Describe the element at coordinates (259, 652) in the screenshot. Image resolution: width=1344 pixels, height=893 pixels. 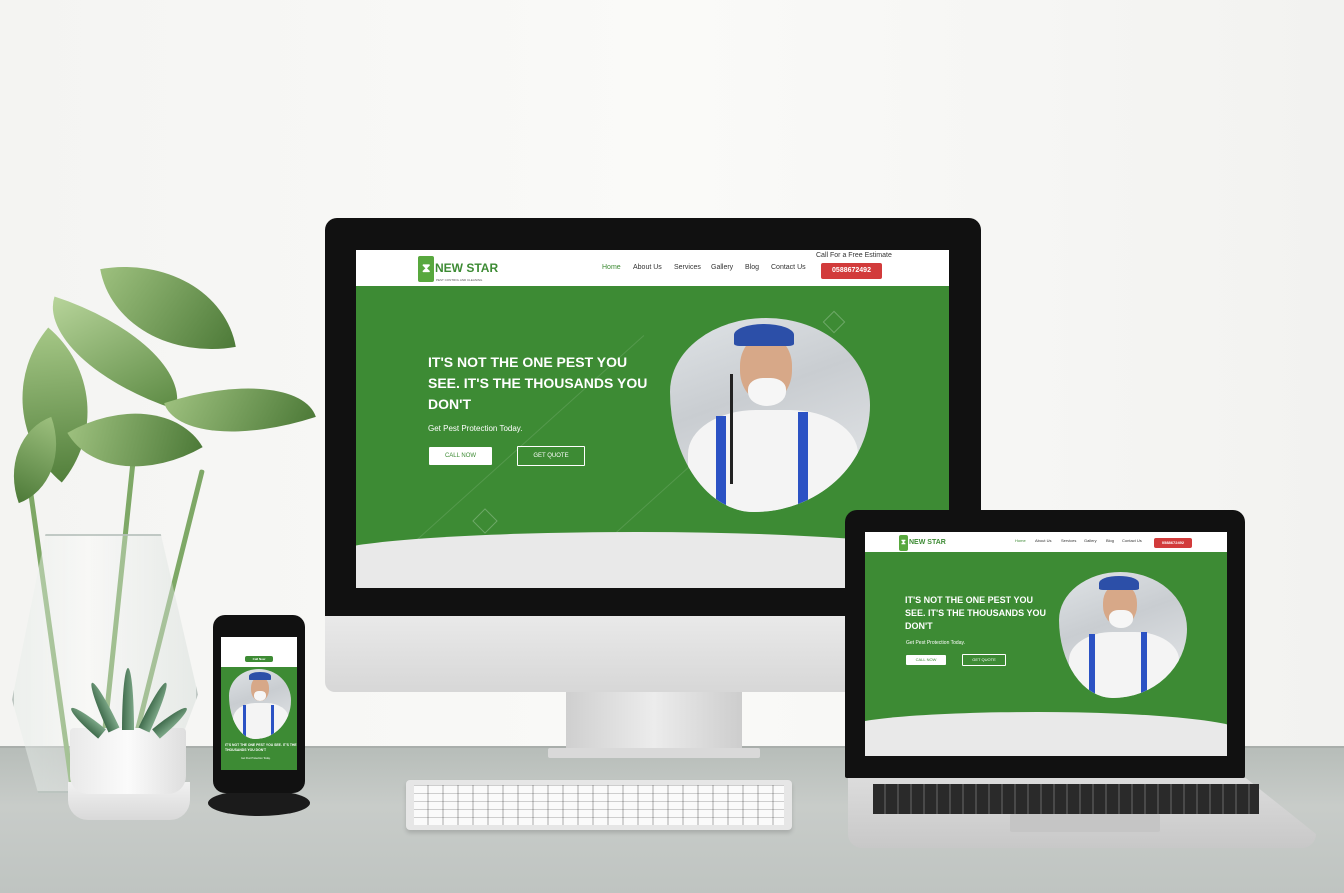
I see `site-navbar: Call Now` at that location.